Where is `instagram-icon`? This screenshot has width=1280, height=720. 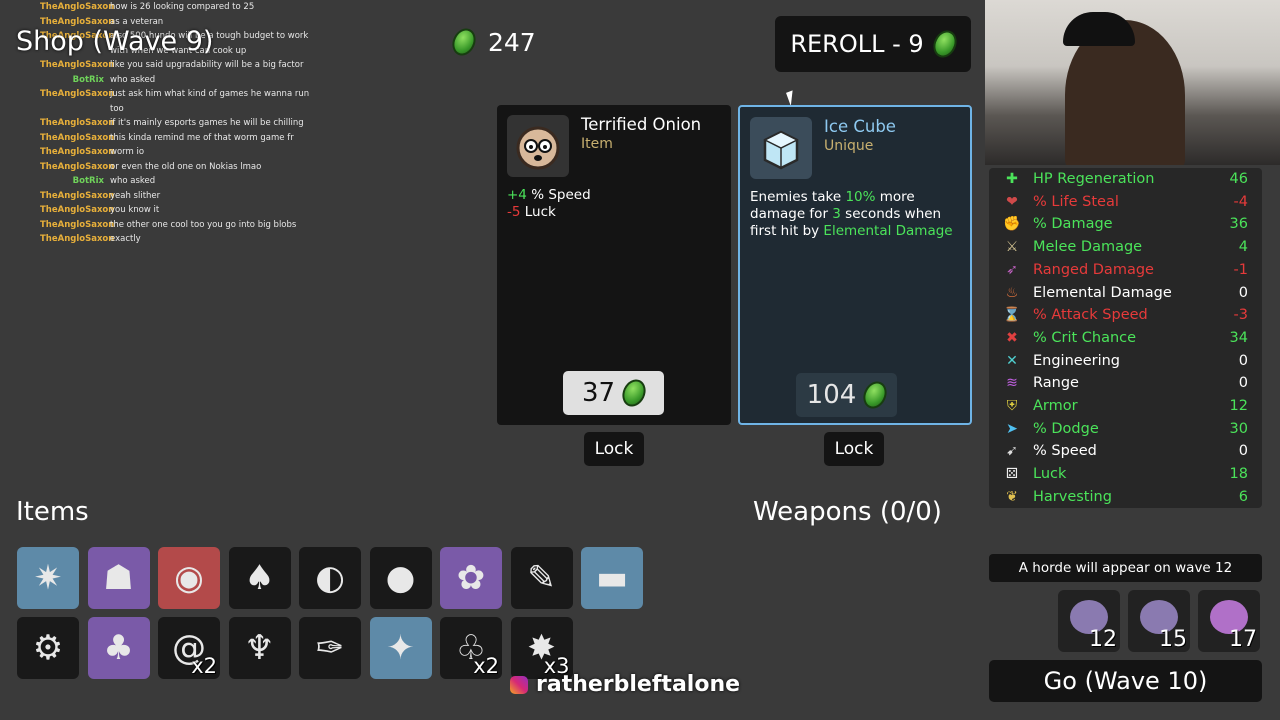
instagram-icon is located at coordinates (519, 684).